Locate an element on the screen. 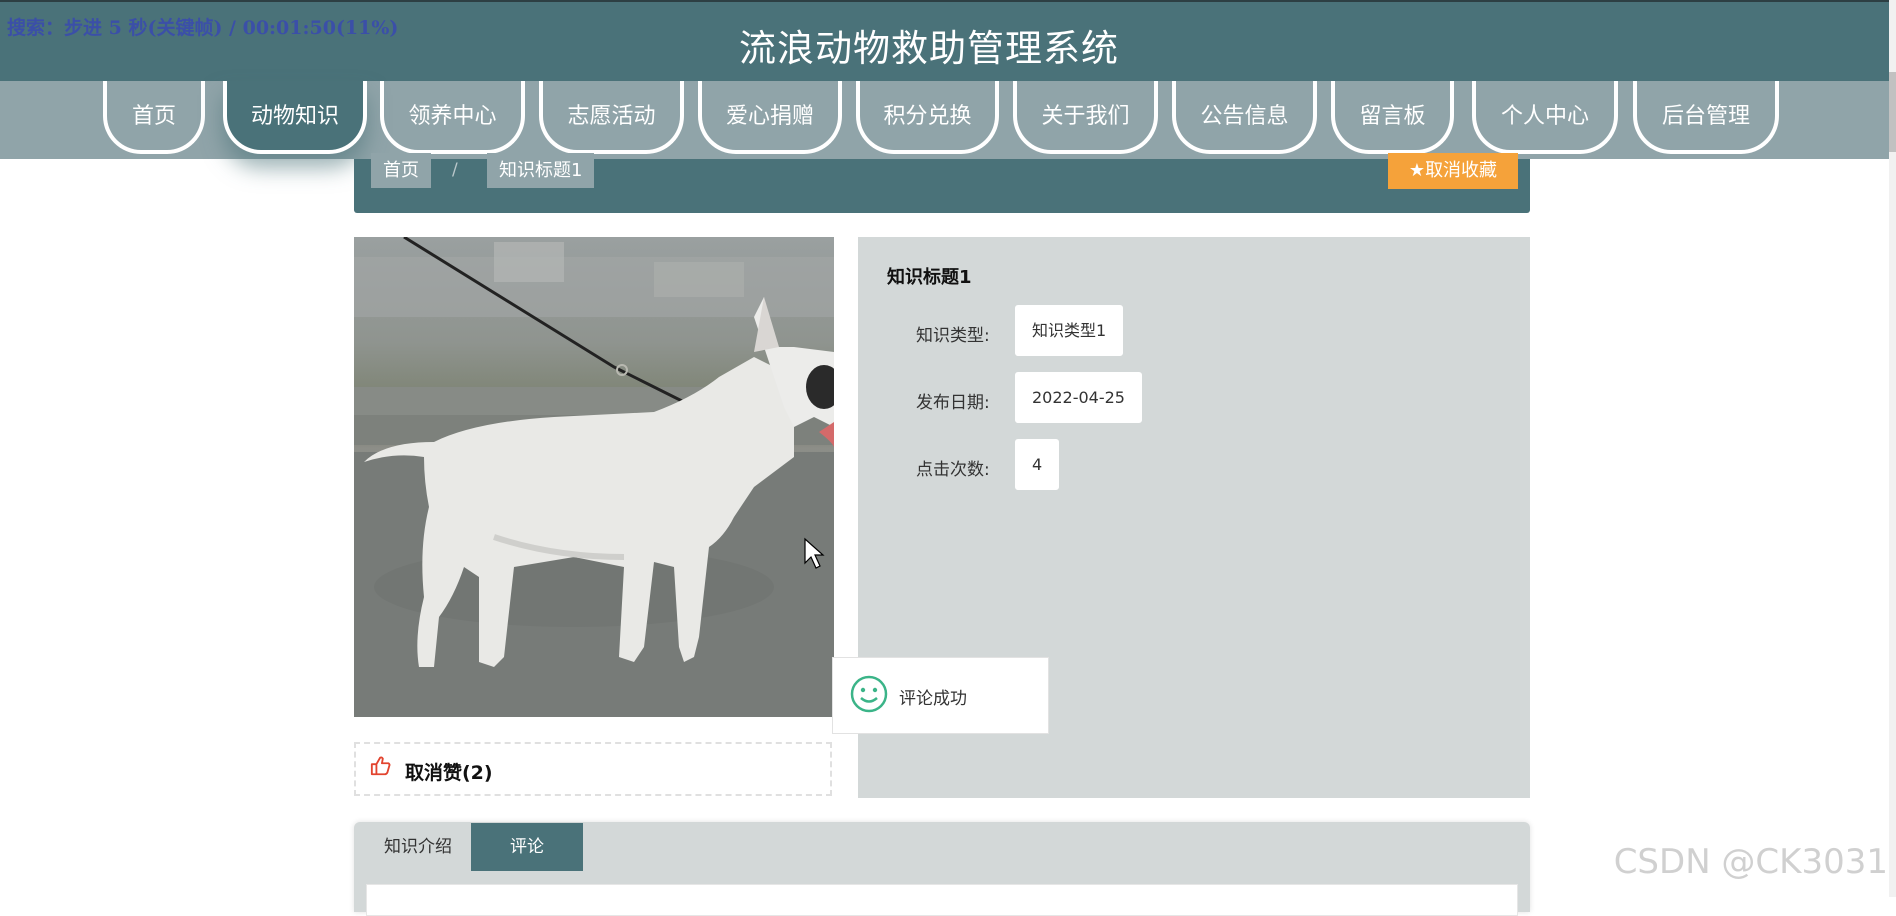 This screenshot has width=1896, height=916. field-label-type: 知识类型: is located at coordinates (953, 336).